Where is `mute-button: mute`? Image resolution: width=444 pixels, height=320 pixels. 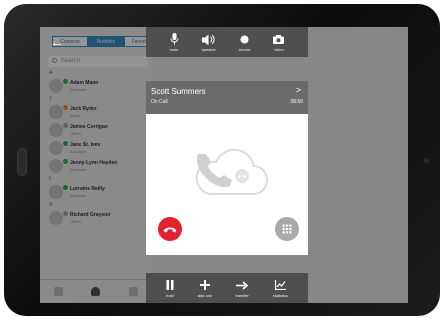 mute-button: mute is located at coordinates (174, 42).